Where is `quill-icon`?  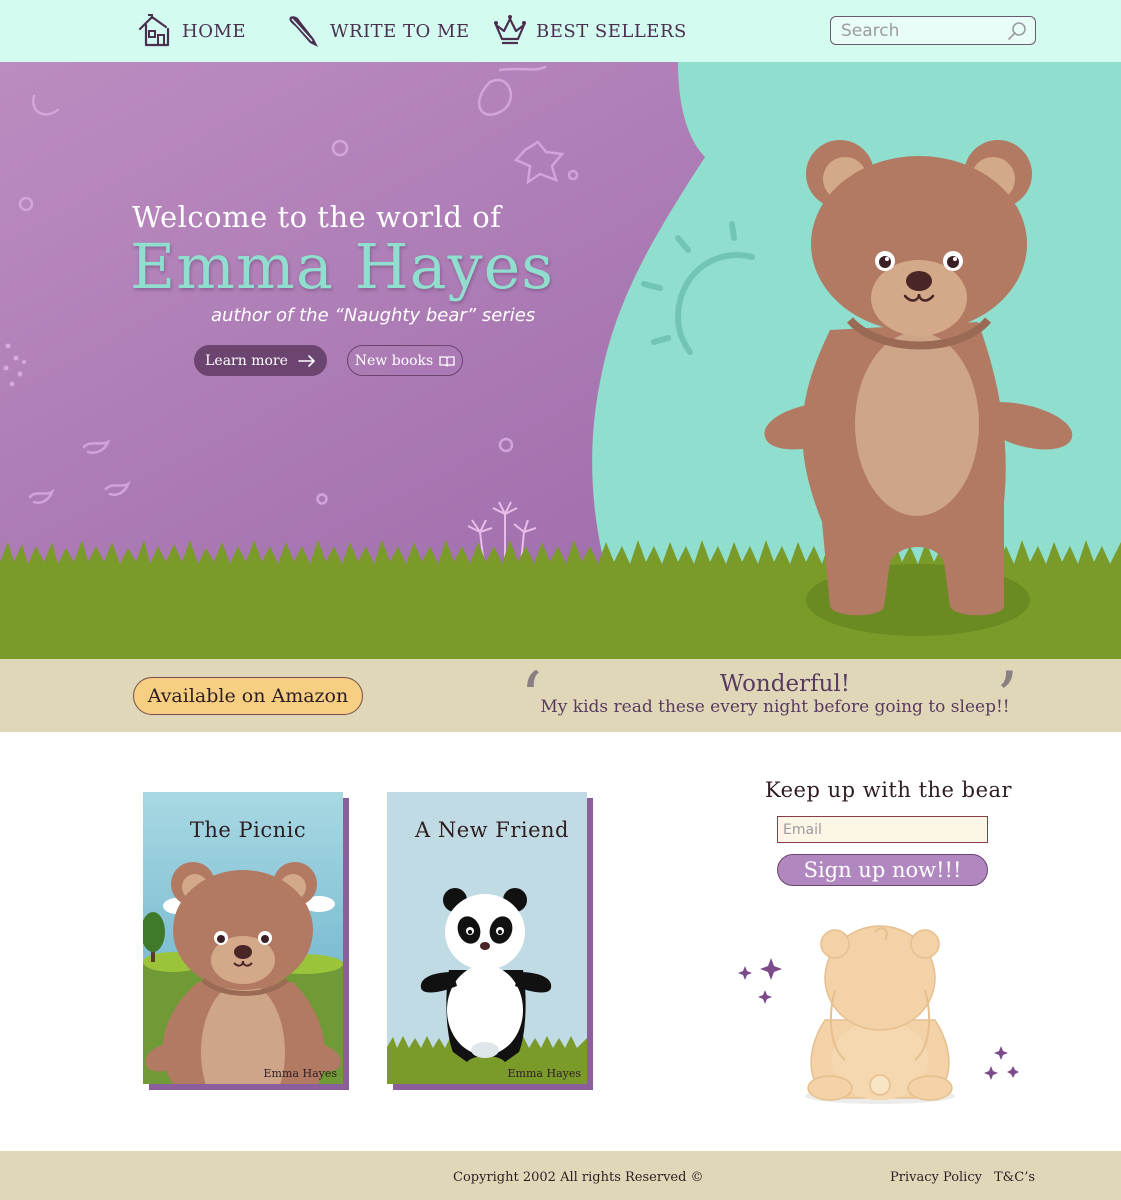 quill-icon is located at coordinates (303, 31).